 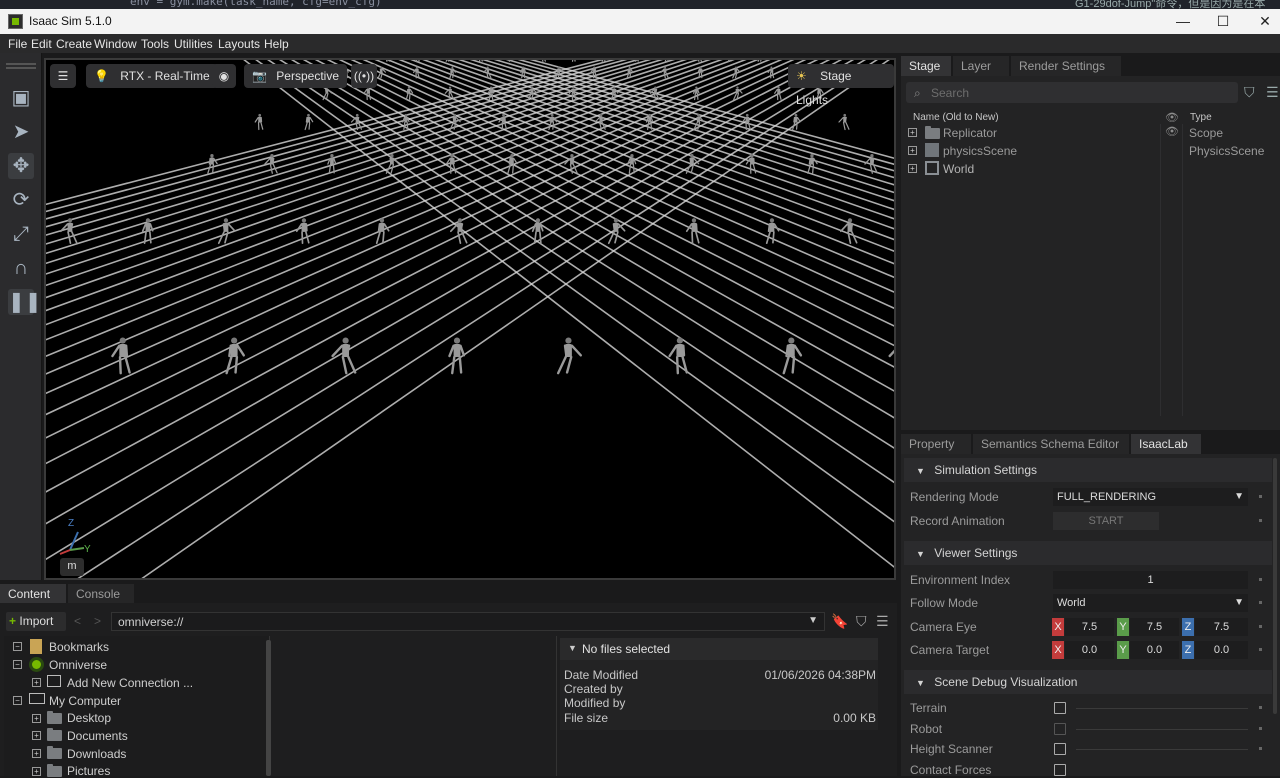 What do you see at coordinates (1265, 21) in the screenshot?
I see `close-button: ✕` at bounding box center [1265, 21].